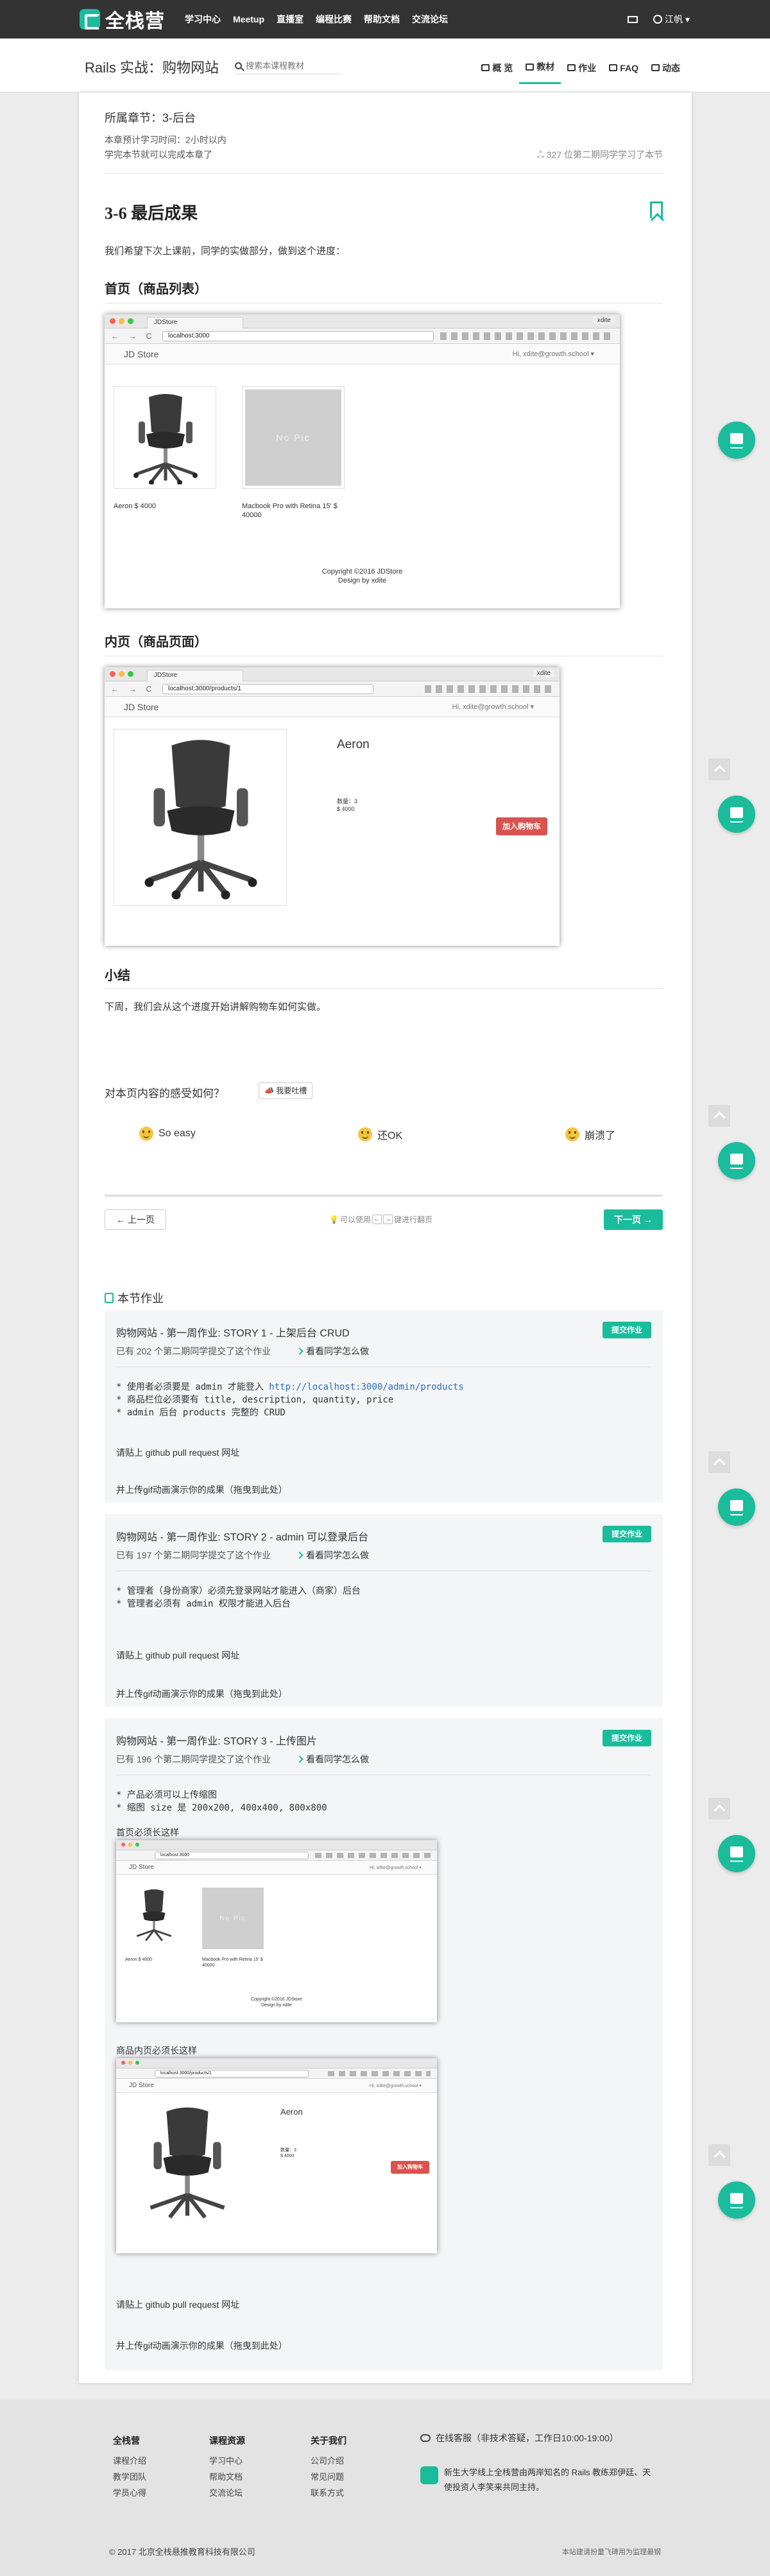 Image resolution: width=770 pixels, height=2576 pixels. What do you see at coordinates (168, 1134) in the screenshot?
I see `feeling-option-easy: So easy` at bounding box center [168, 1134].